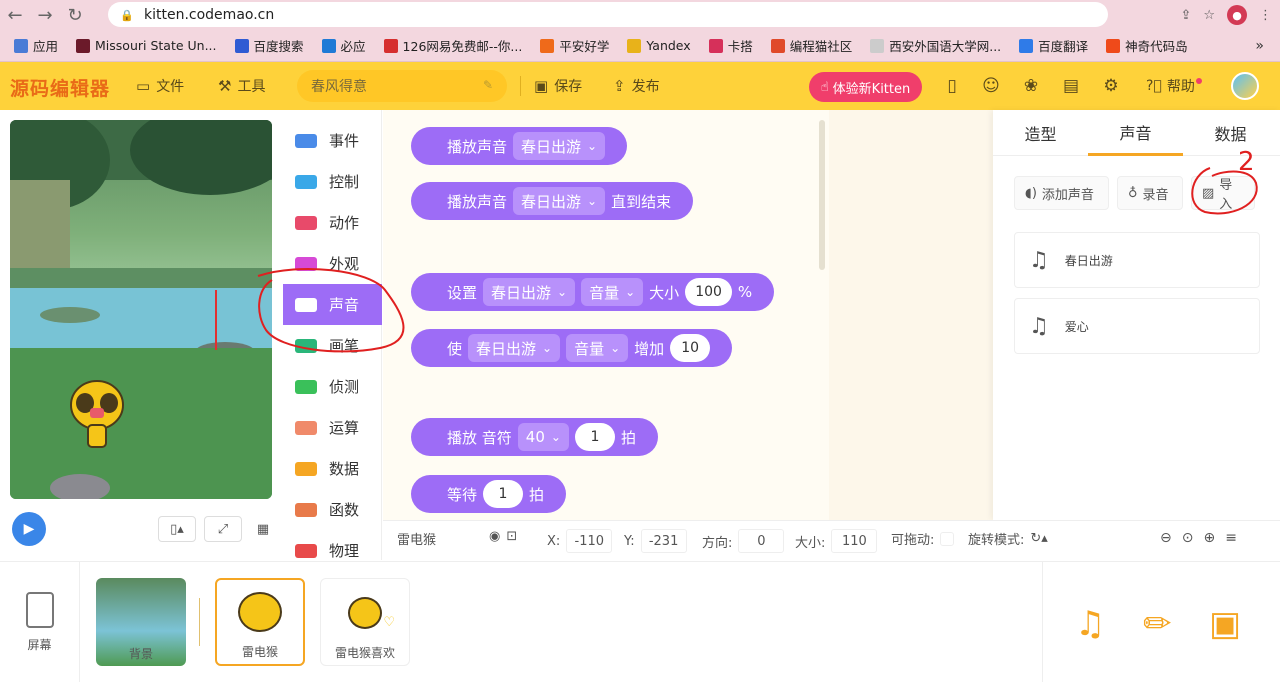  I want to click on zoom-in-icon: ⊕, so click(1209, 538).